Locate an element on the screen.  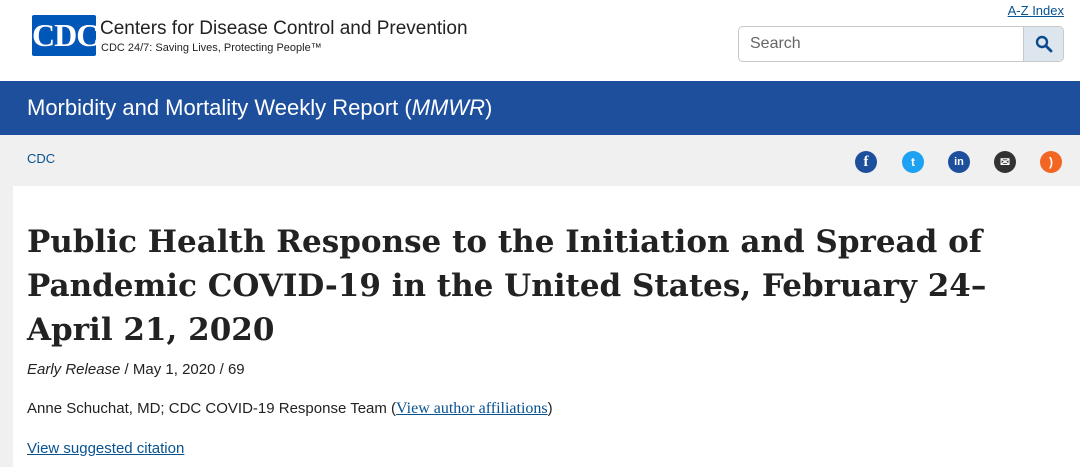
view-affiliations-link: View author affiliations is located at coordinates (472, 408).